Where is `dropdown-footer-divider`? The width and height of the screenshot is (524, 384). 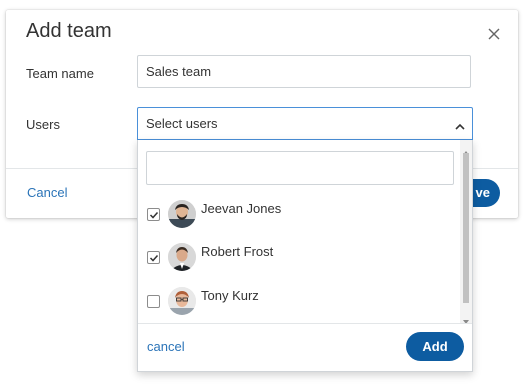 dropdown-footer-divider is located at coordinates (305, 323).